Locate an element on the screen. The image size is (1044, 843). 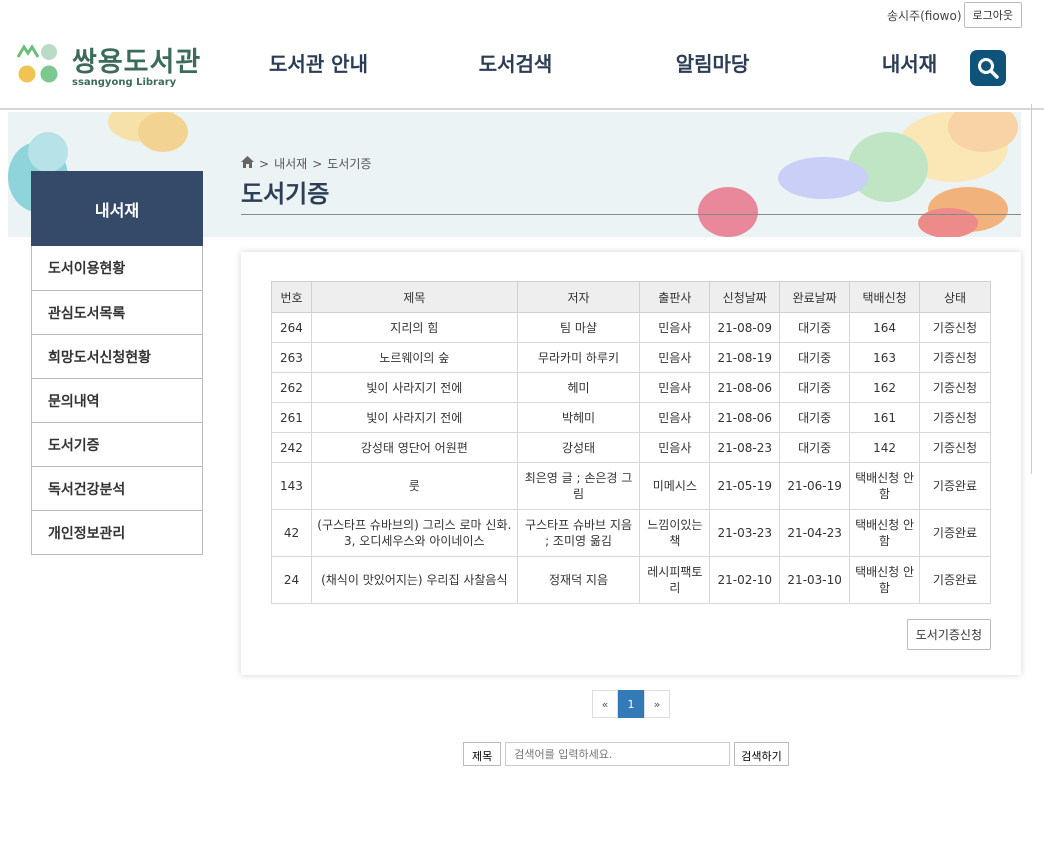
sidebar-item-profile: 개인정보관리 is located at coordinates (117, 532).